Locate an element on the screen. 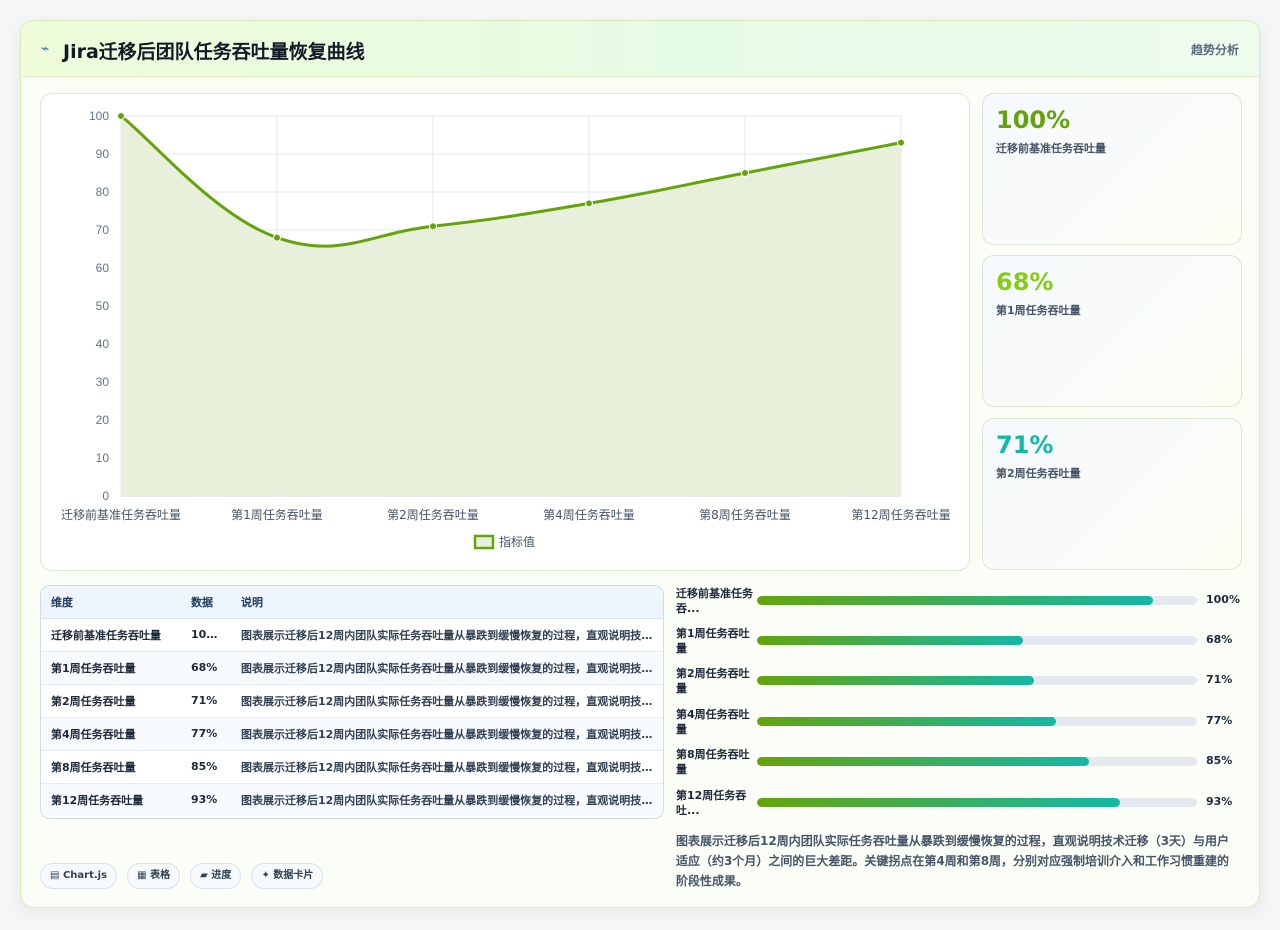  progress-row: 第12周任务吞吐... 93% is located at coordinates (958, 804).